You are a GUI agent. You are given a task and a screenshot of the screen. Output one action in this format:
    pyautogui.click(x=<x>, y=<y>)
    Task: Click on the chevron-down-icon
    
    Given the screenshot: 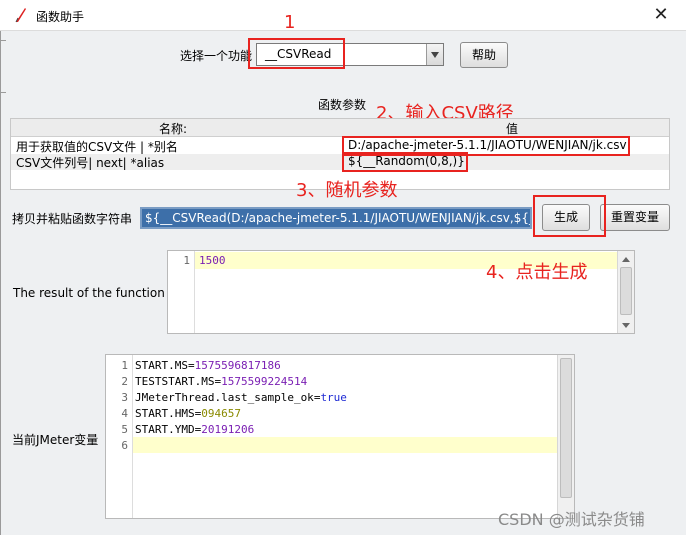 What is the action you would take?
    pyautogui.click(x=434, y=54)
    